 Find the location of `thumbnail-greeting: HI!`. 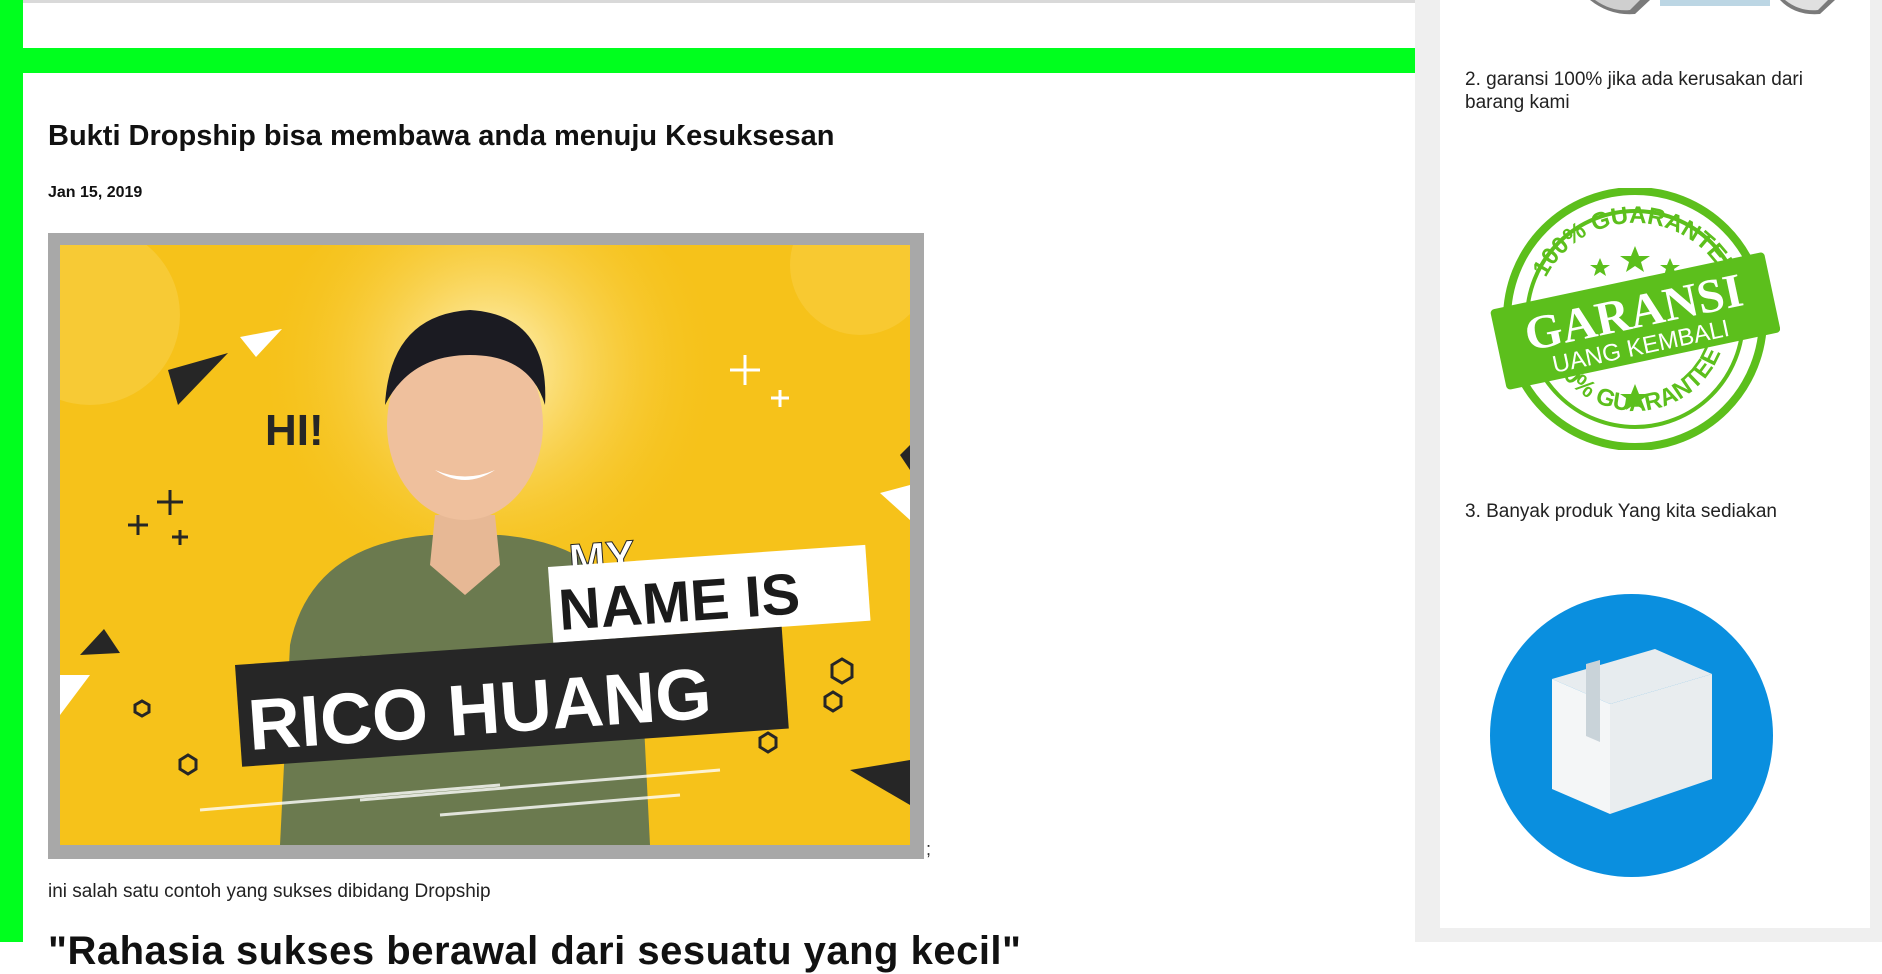

thumbnail-greeting: HI! is located at coordinates (294, 430).